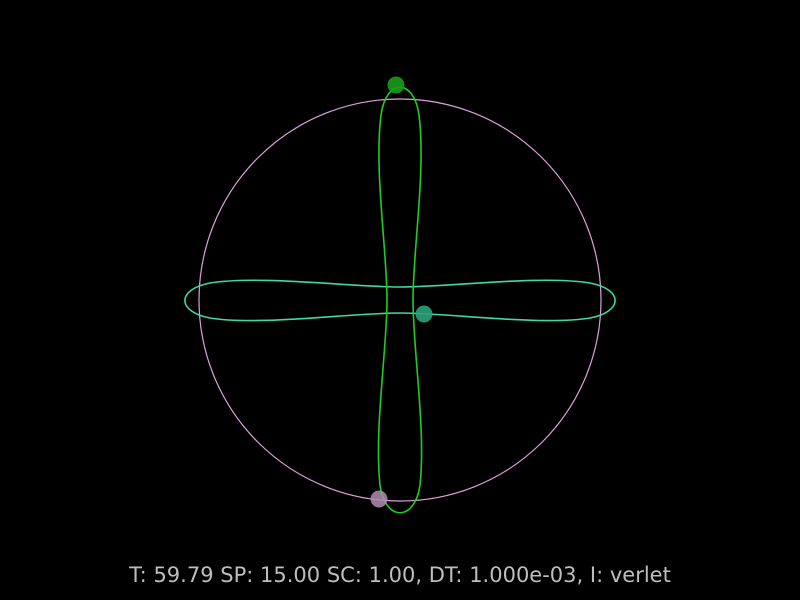 The width and height of the screenshot is (800, 600). Describe the element at coordinates (183, 575) in the screenshot. I see `time-value: 59.79` at that location.